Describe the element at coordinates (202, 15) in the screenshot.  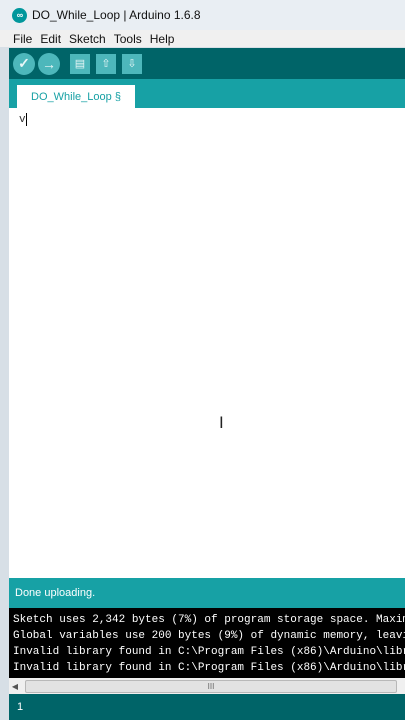
I see `title-bar: ∞ DO_While_Loop | Arduino 1.6.8` at that location.